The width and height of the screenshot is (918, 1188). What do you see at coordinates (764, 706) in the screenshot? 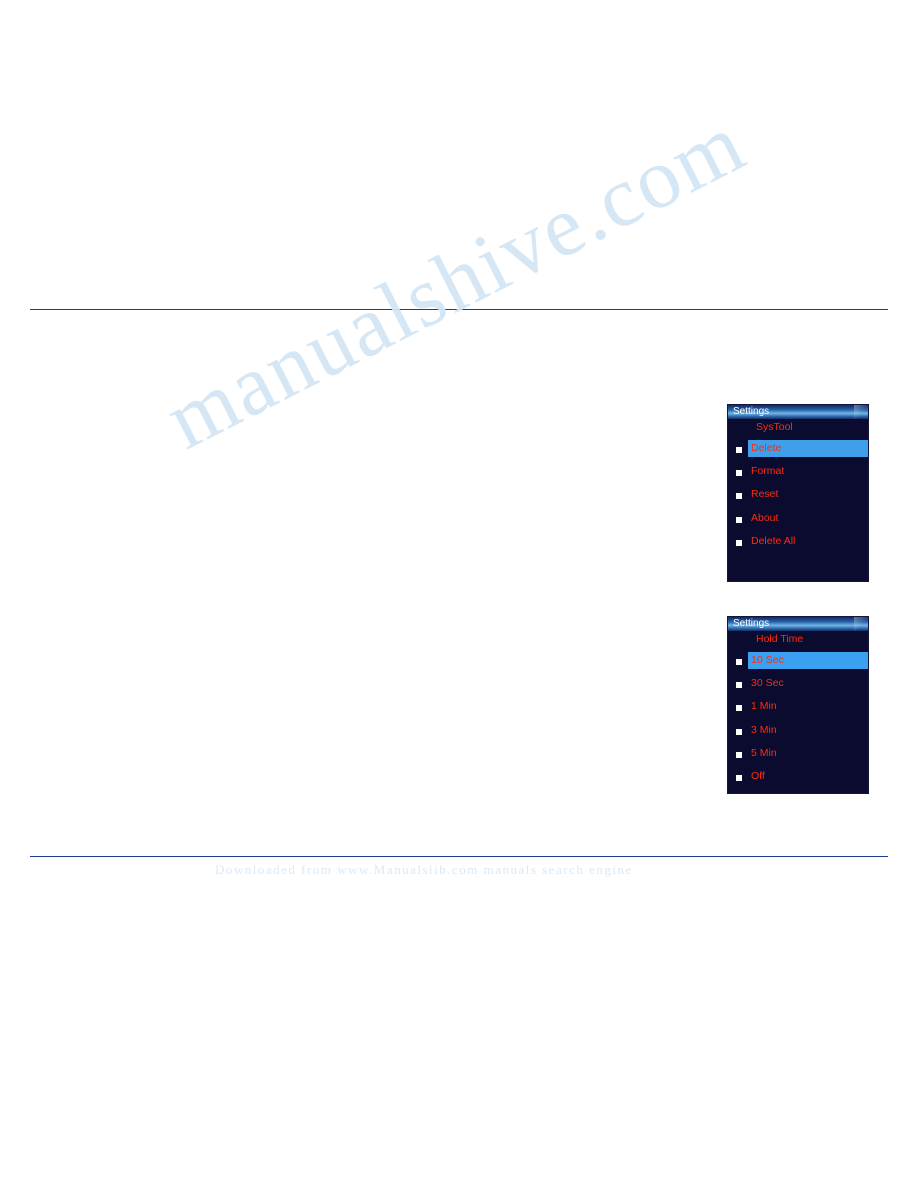
I see `menu-item-label: 1 Min` at bounding box center [764, 706].